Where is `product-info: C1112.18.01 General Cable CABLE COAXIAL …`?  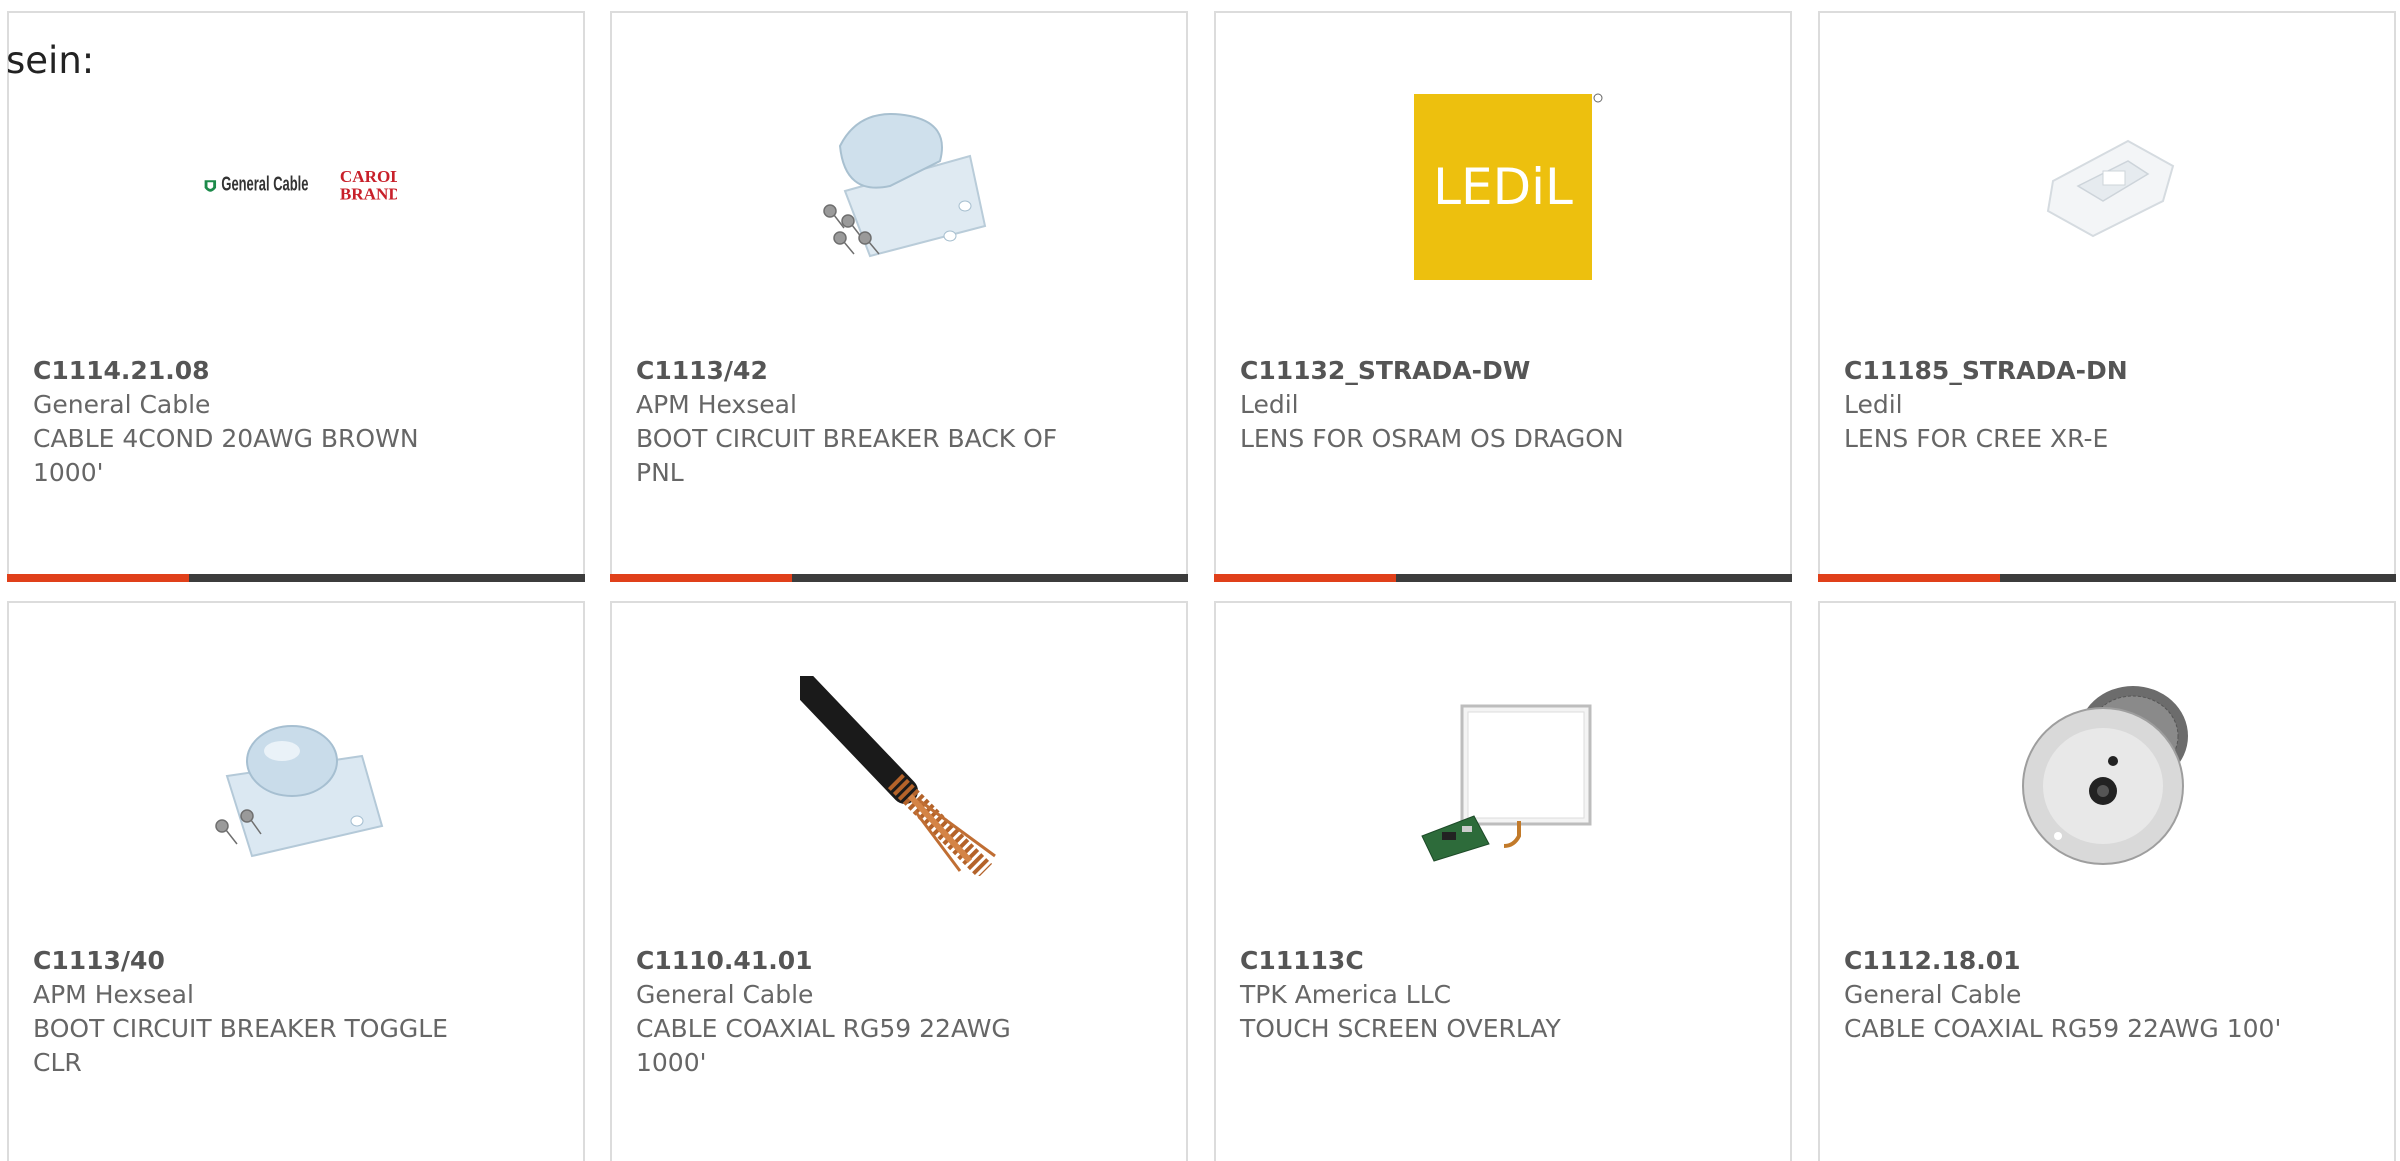
product-info: C1112.18.01 General Cable CABLE COAXIAL … is located at coordinates (2064, 995).